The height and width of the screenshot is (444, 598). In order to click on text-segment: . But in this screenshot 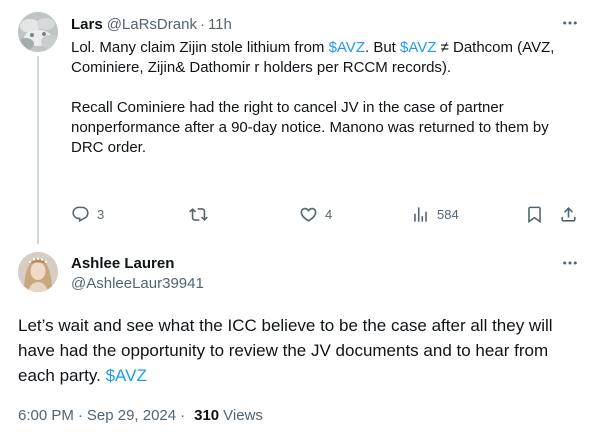, I will do `click(382, 47)`.